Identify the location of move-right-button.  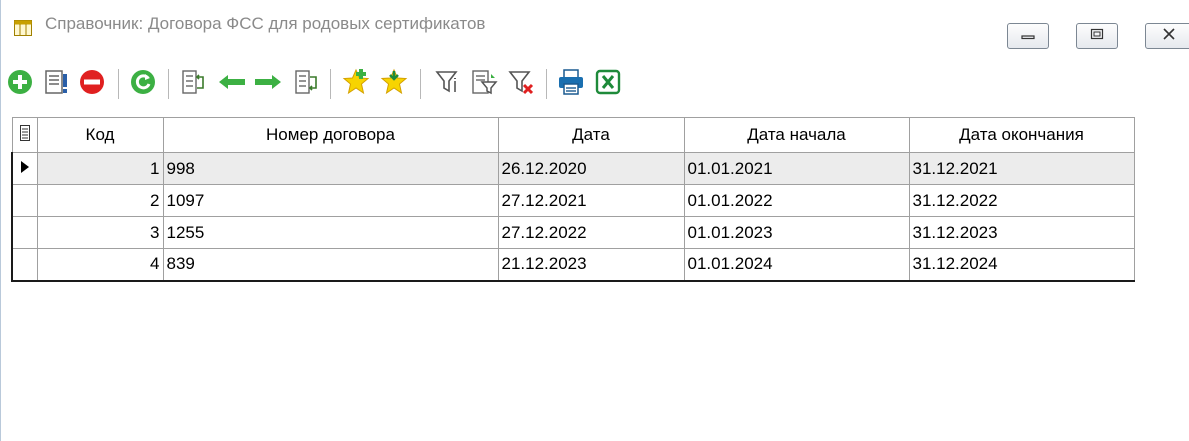
(268, 84).